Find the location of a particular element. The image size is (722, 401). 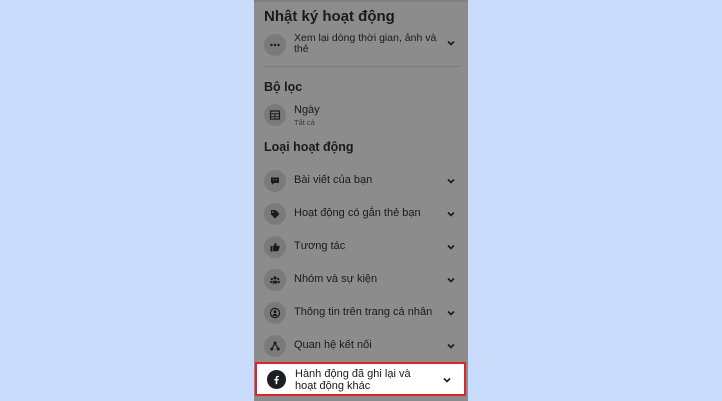

activity-item-label: Bài viết của bạn is located at coordinates (333, 180).